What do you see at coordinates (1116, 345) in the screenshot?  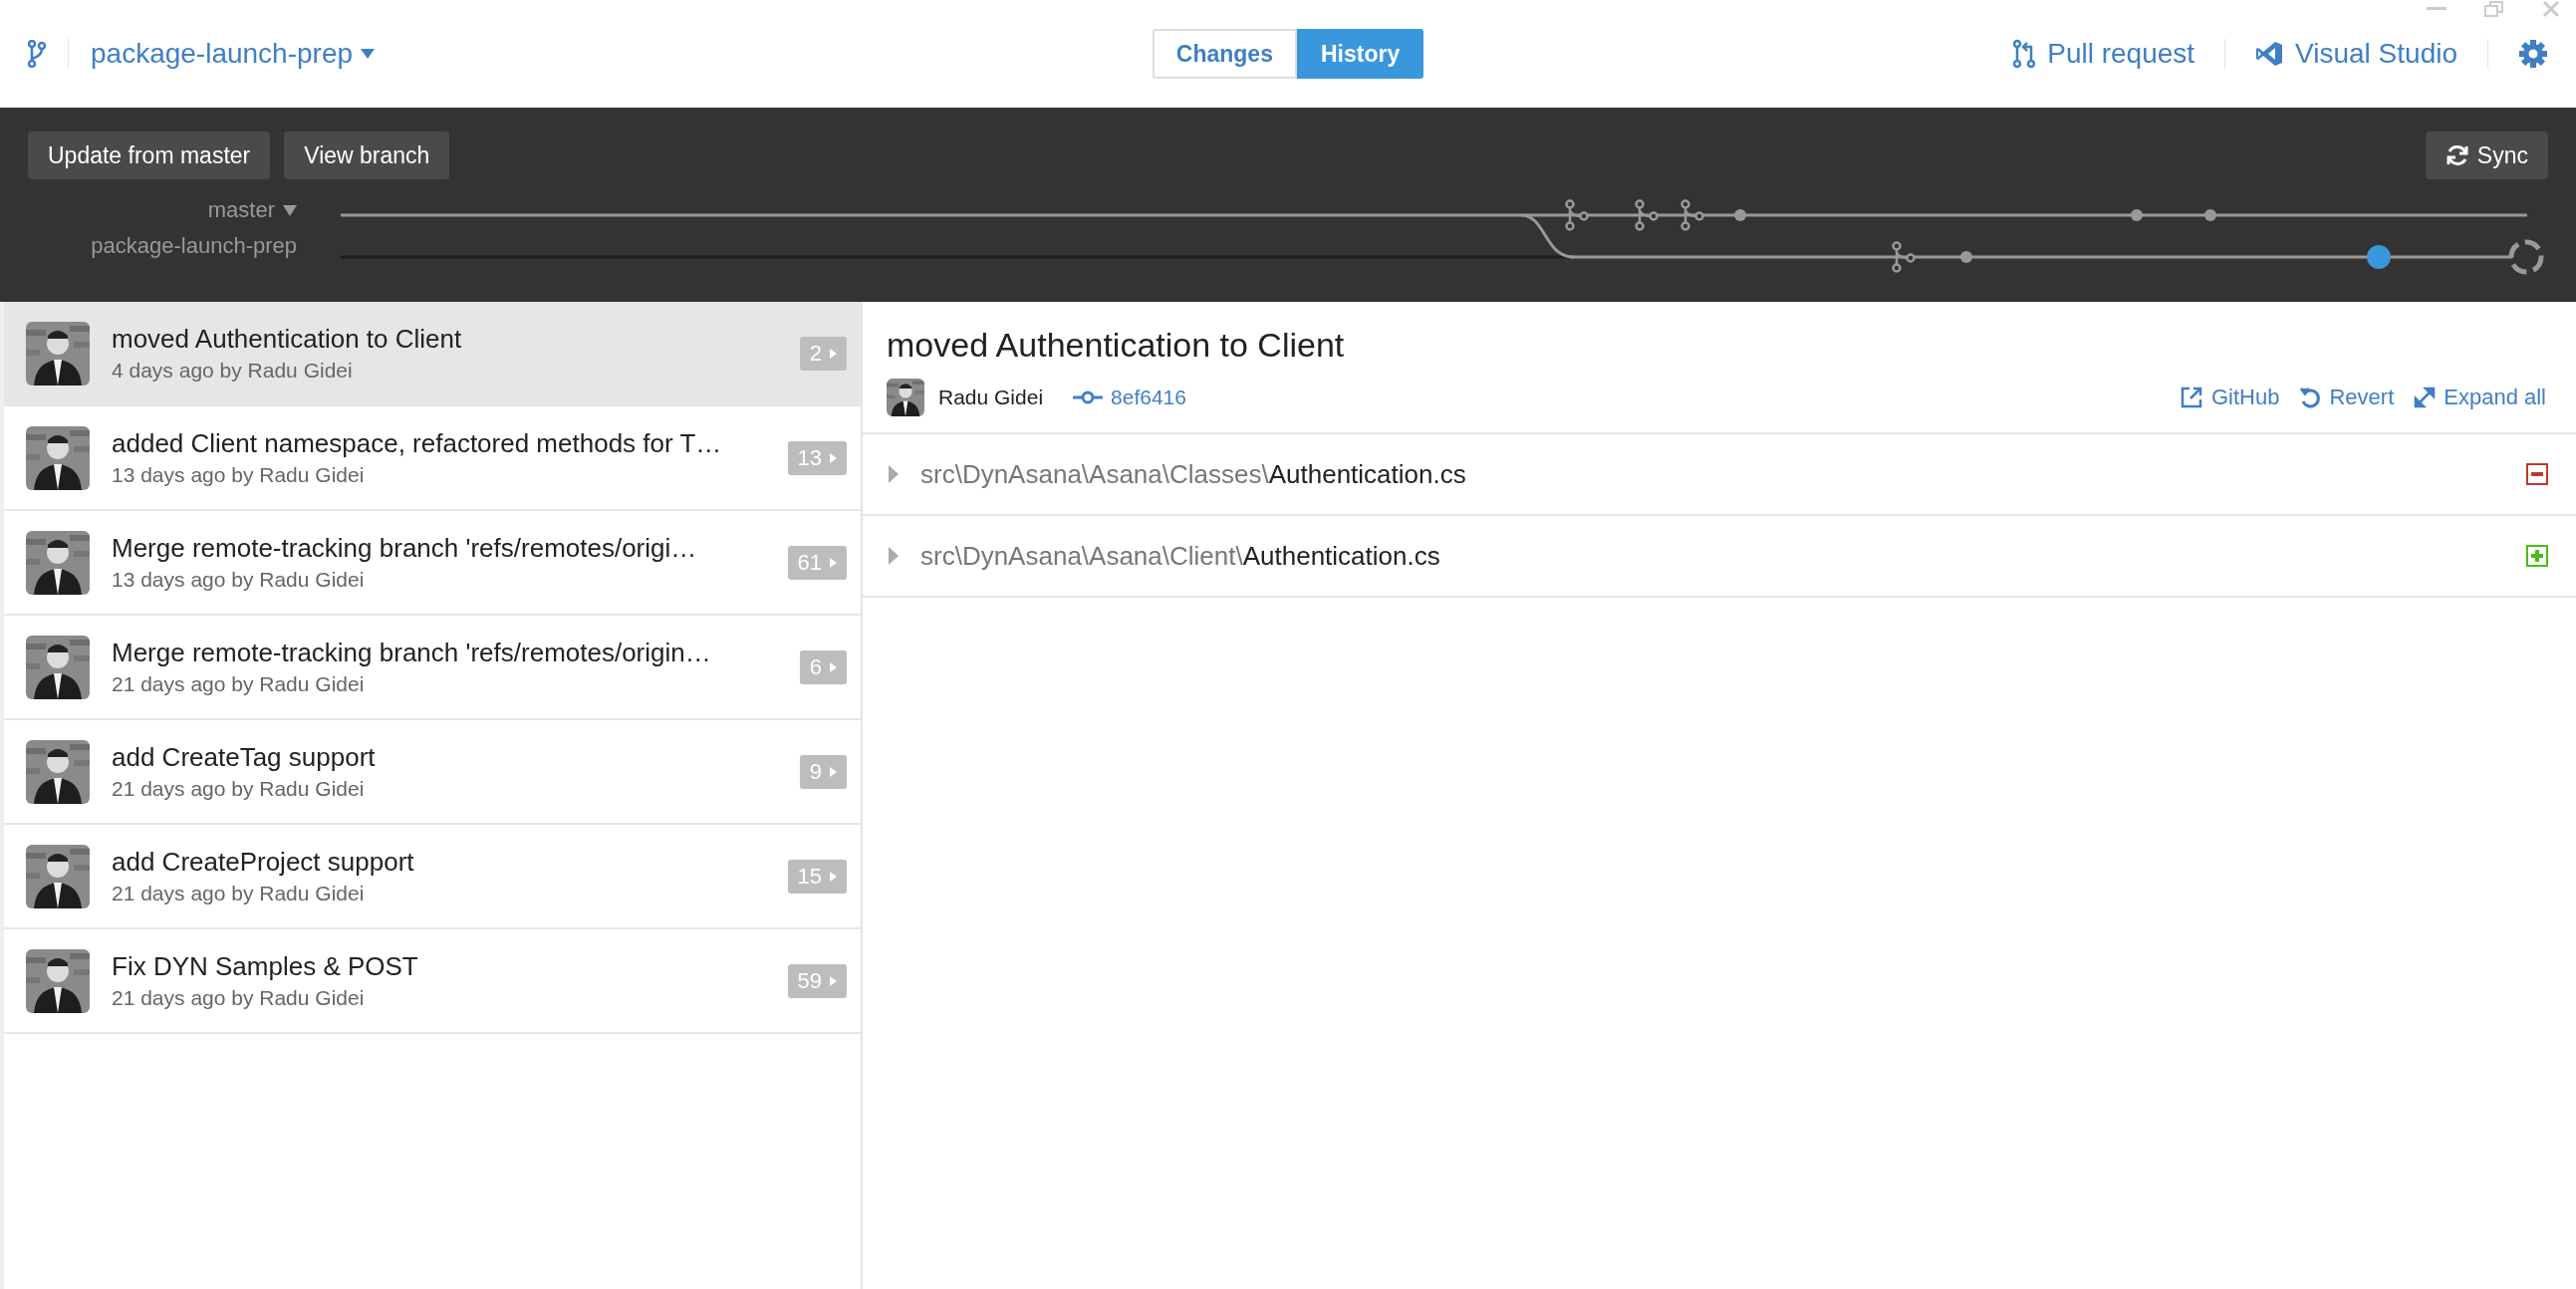 I see `commit-heading: moved Authentication to Client` at bounding box center [1116, 345].